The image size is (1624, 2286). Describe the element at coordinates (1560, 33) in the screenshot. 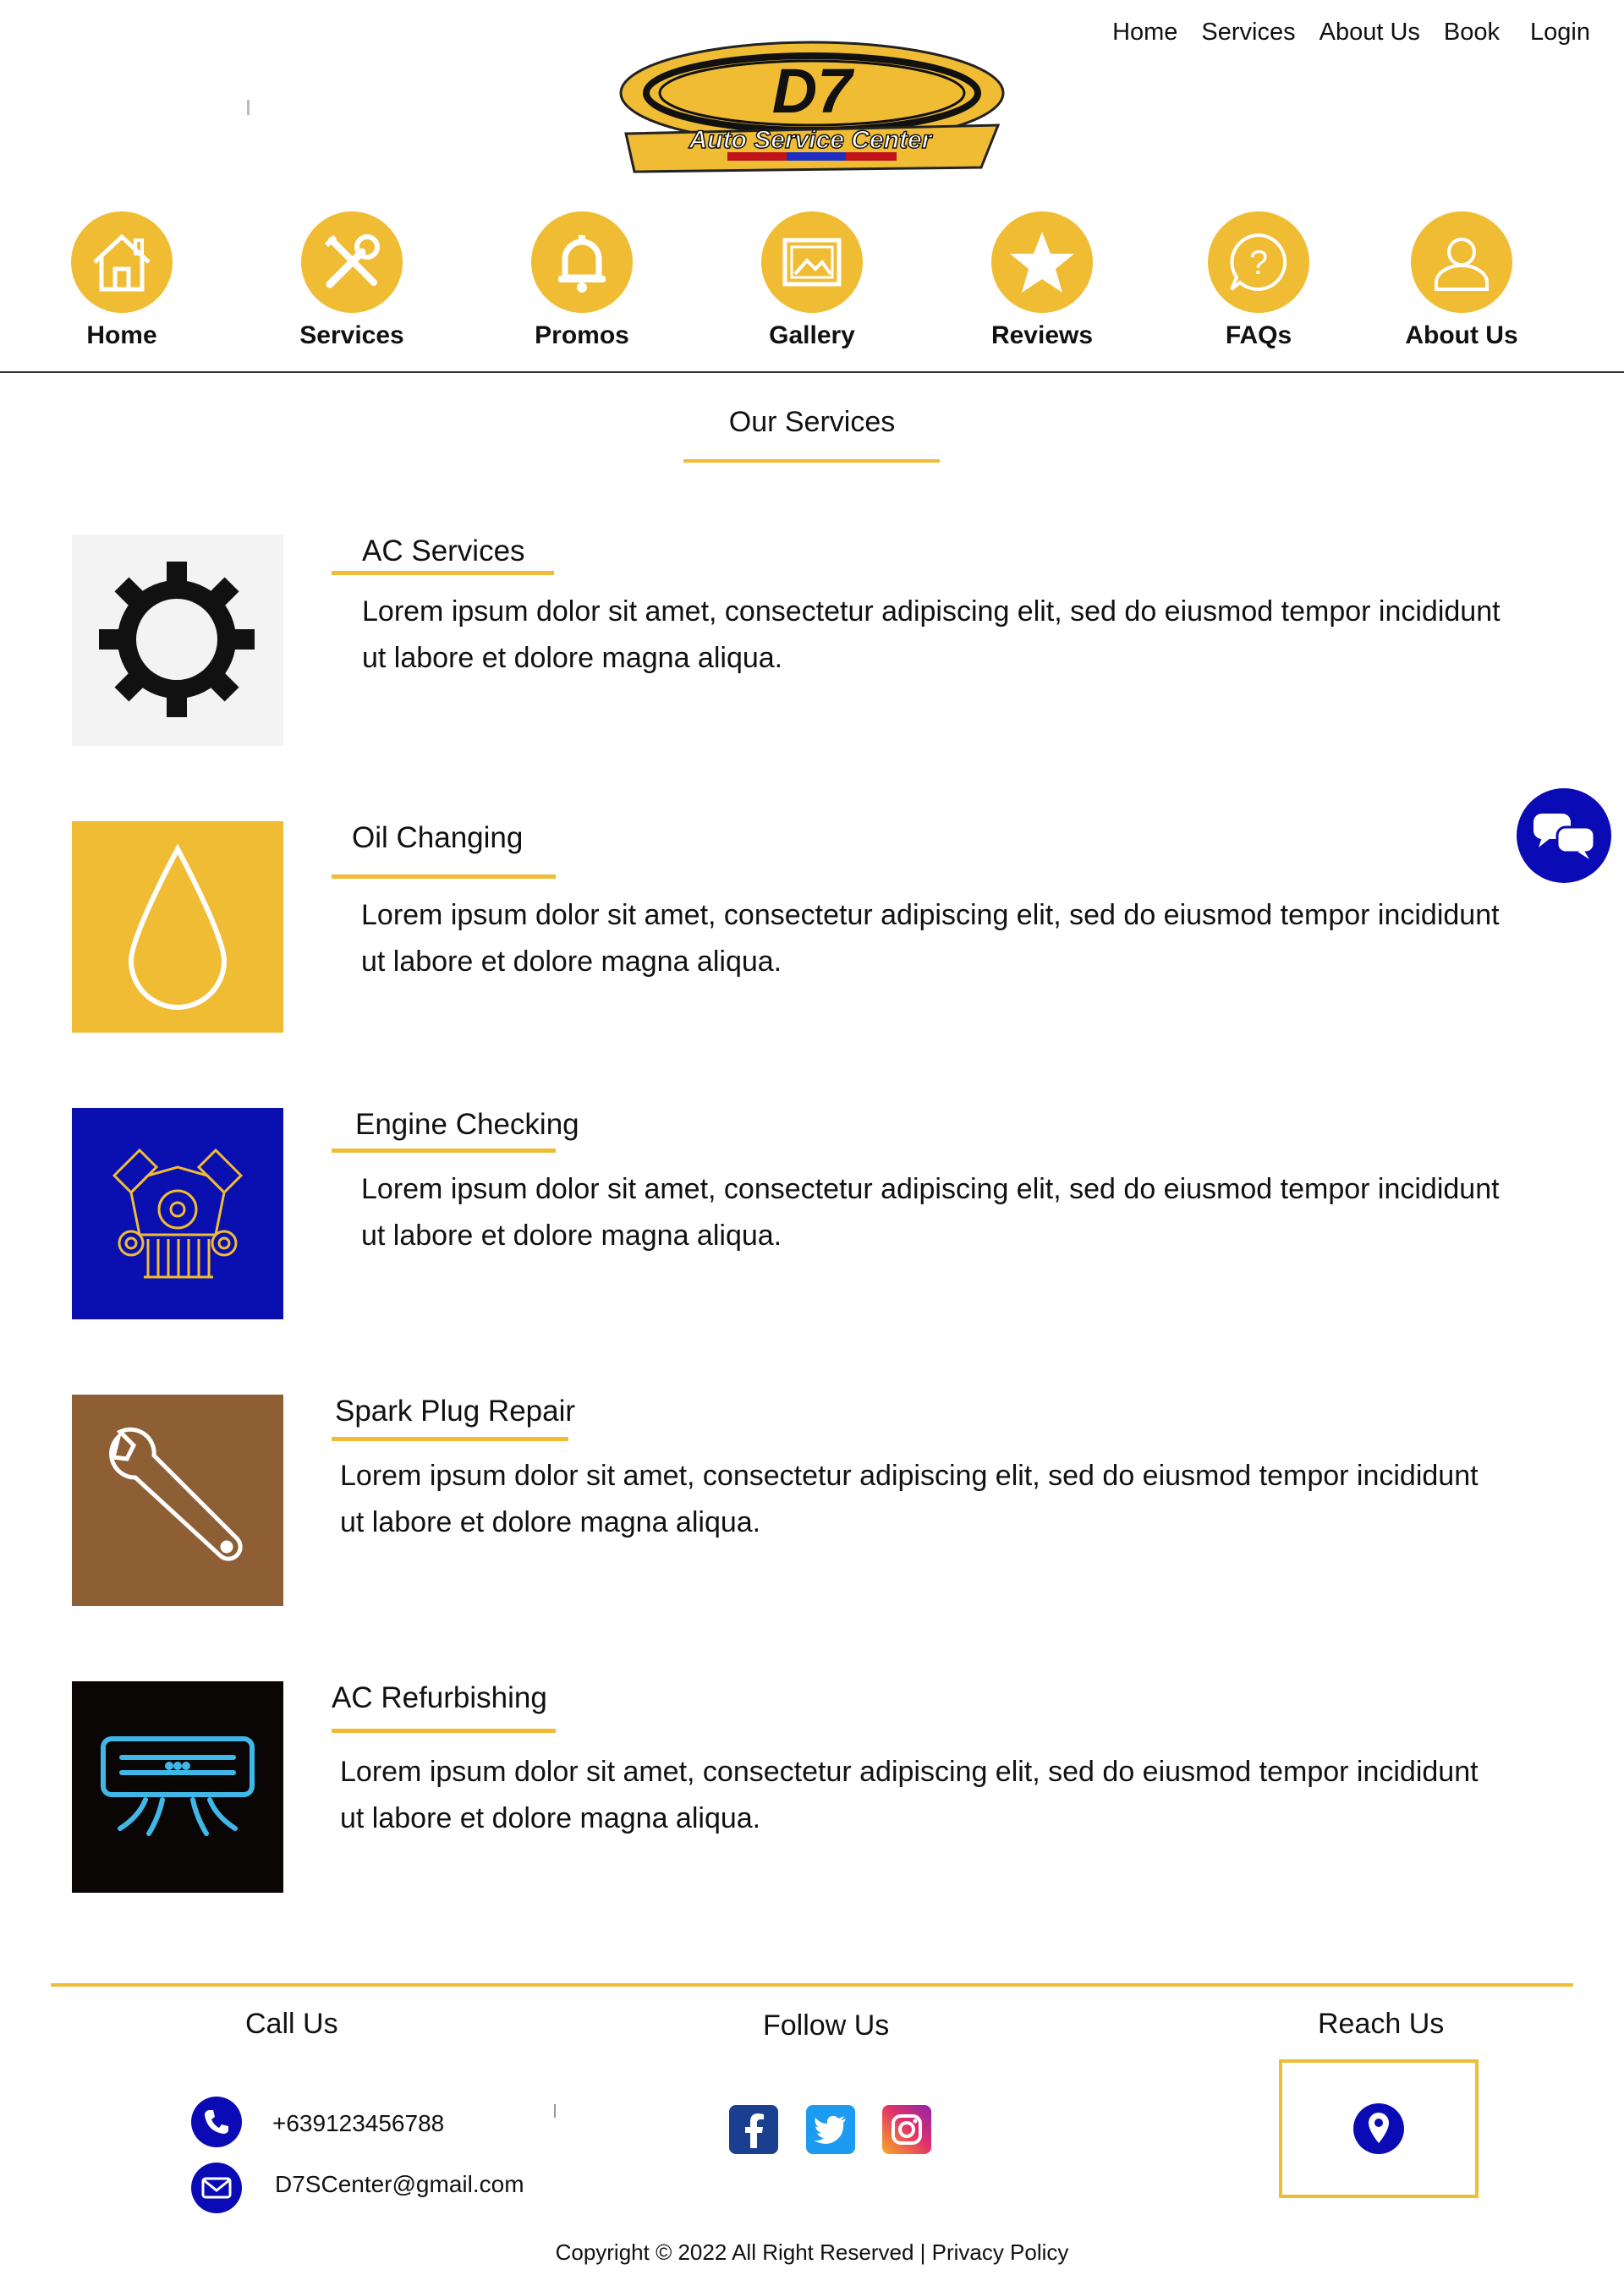

I see `topnav-login-link: Login` at that location.